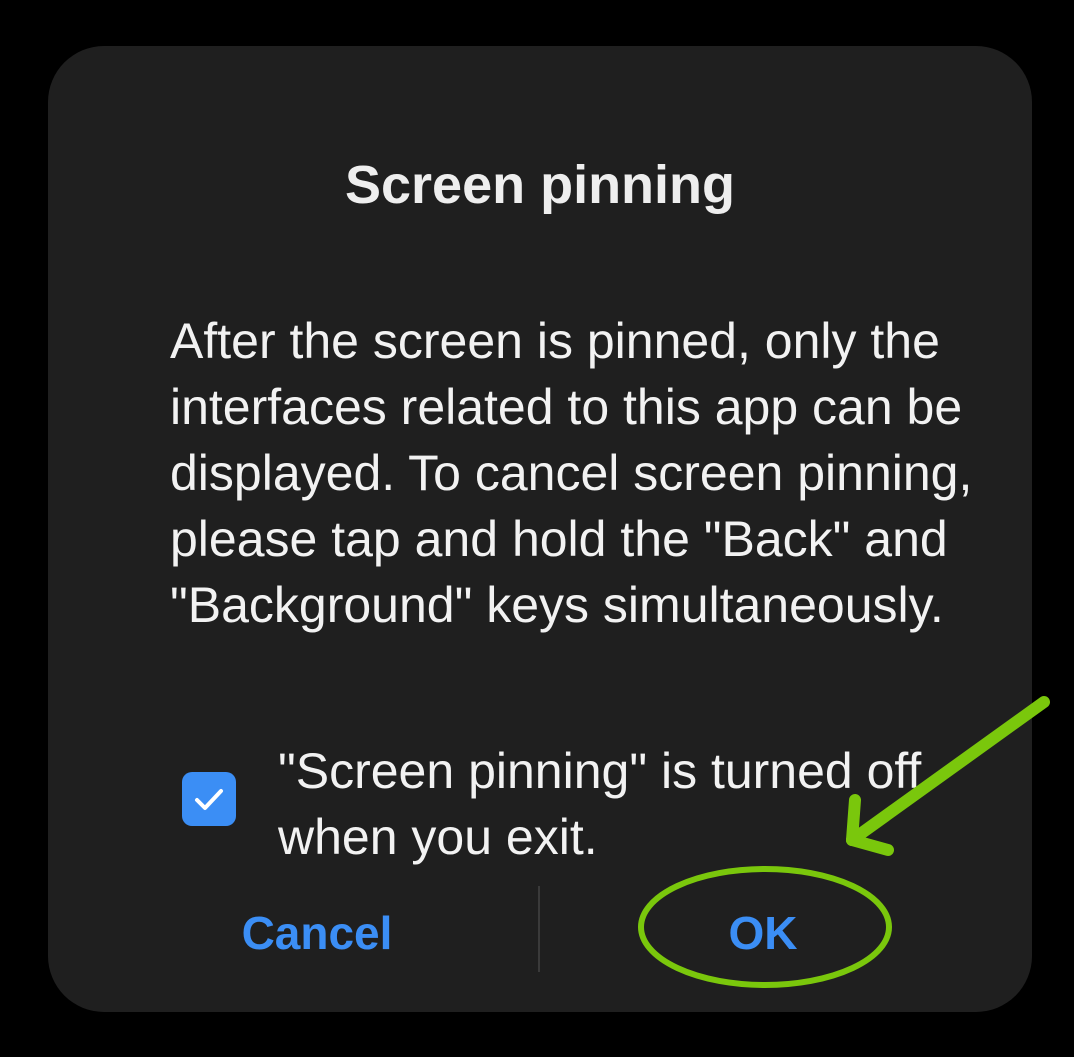 Image resolution: width=1074 pixels, height=1057 pixels. I want to click on cancel-button: Cancel, so click(317, 933).